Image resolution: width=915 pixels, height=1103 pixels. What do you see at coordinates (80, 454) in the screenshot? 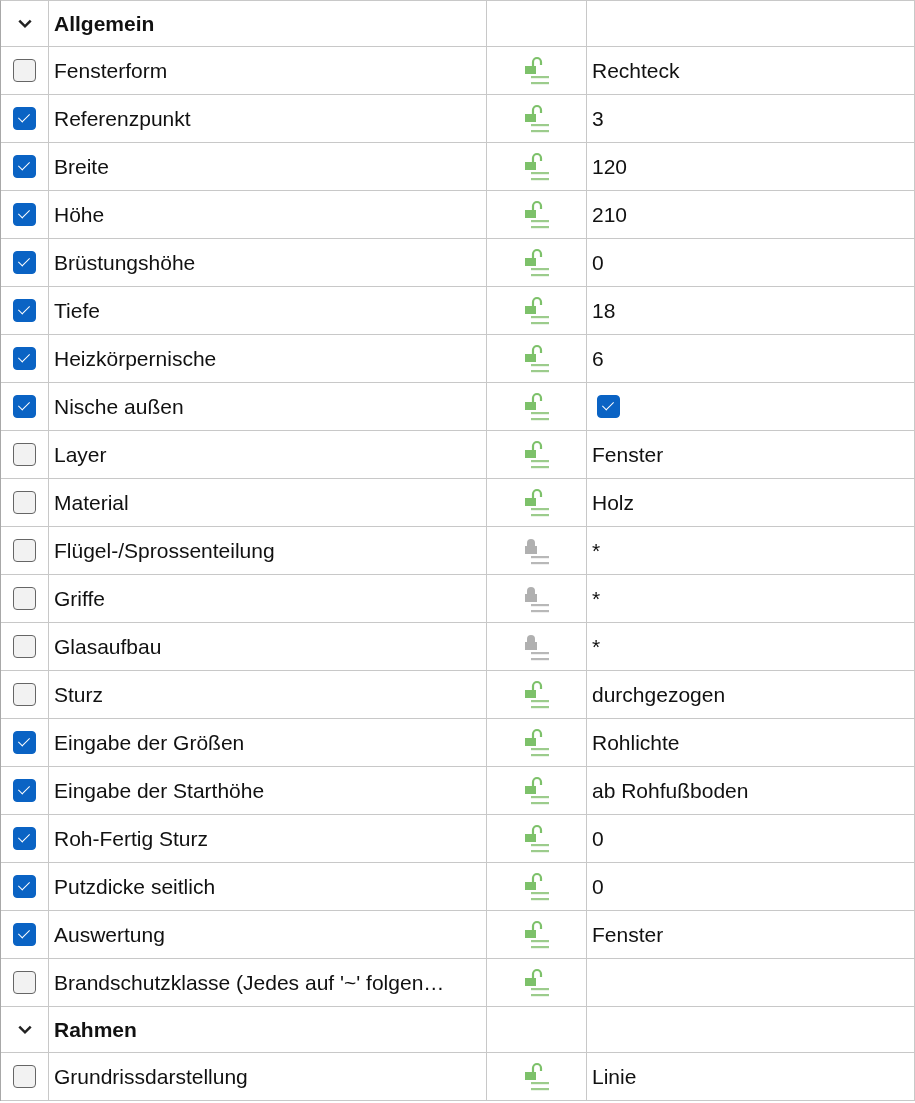
I see `property-name: Layer` at bounding box center [80, 454].